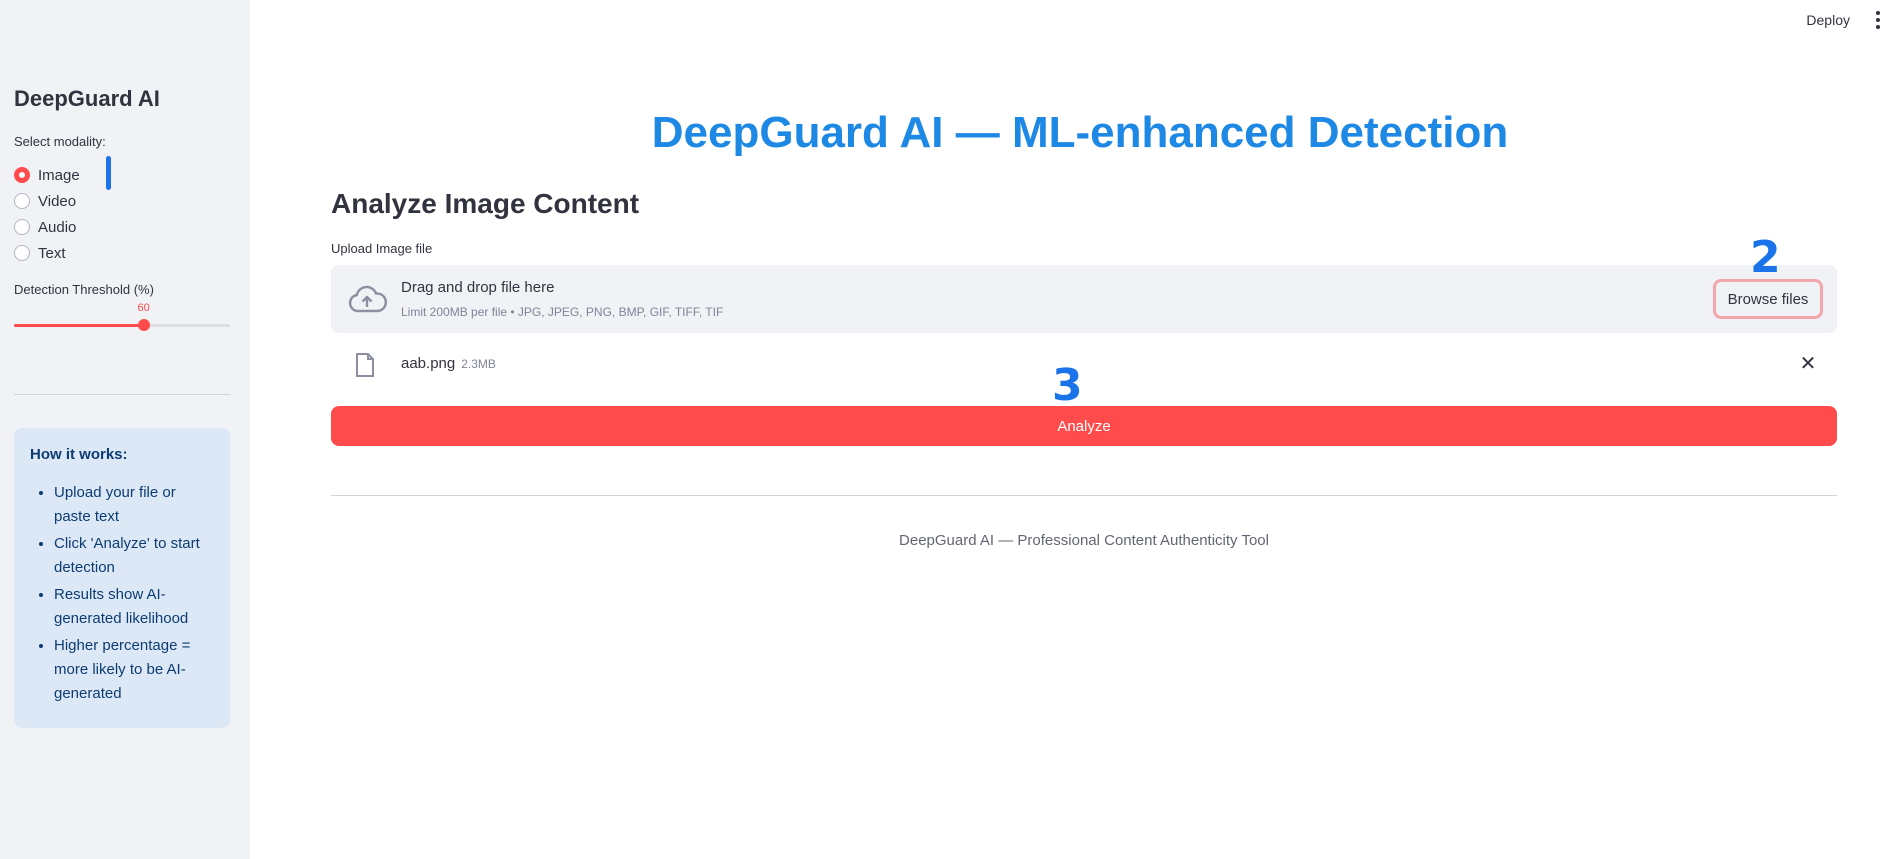 The width and height of the screenshot is (1900, 859). What do you see at coordinates (122, 394) in the screenshot?
I see `sidebar-divider` at bounding box center [122, 394].